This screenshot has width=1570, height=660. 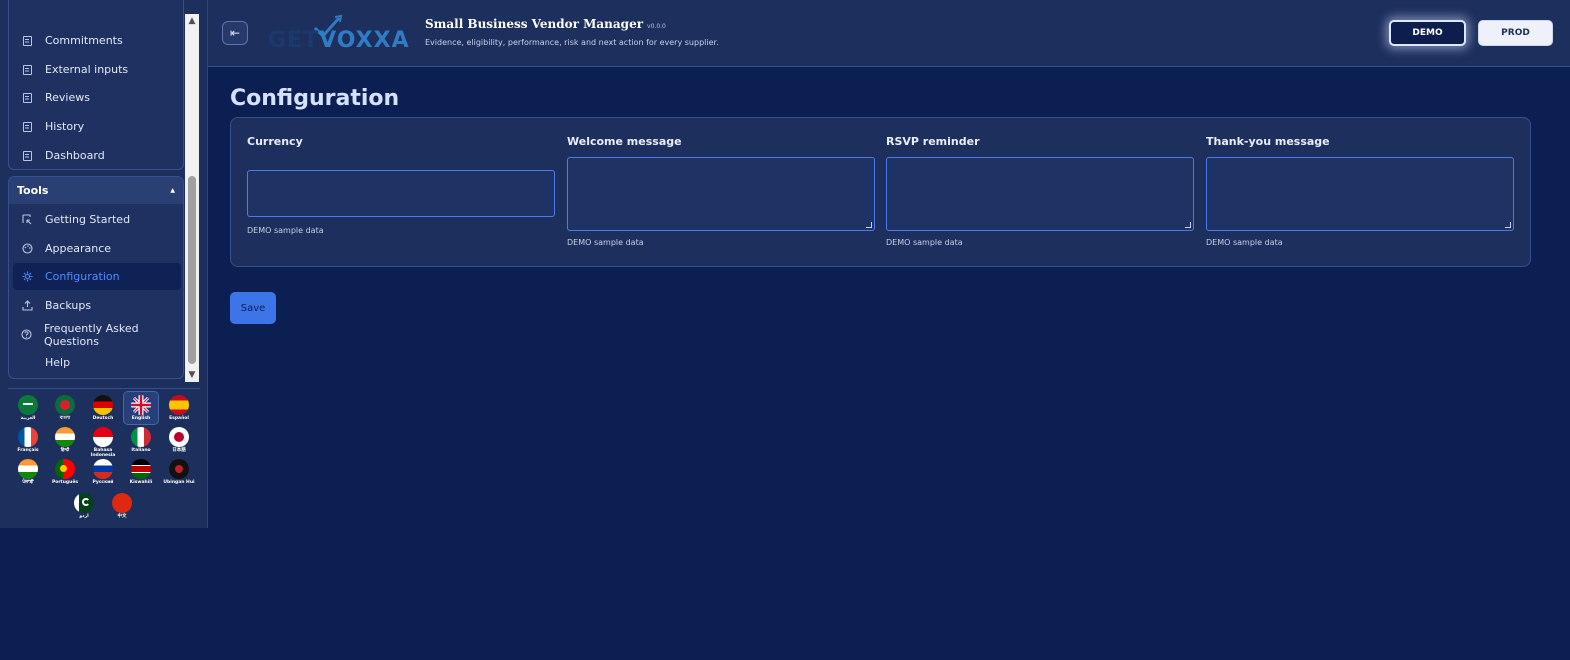 I want to click on prod-env-button: PROD, so click(x=1515, y=33).